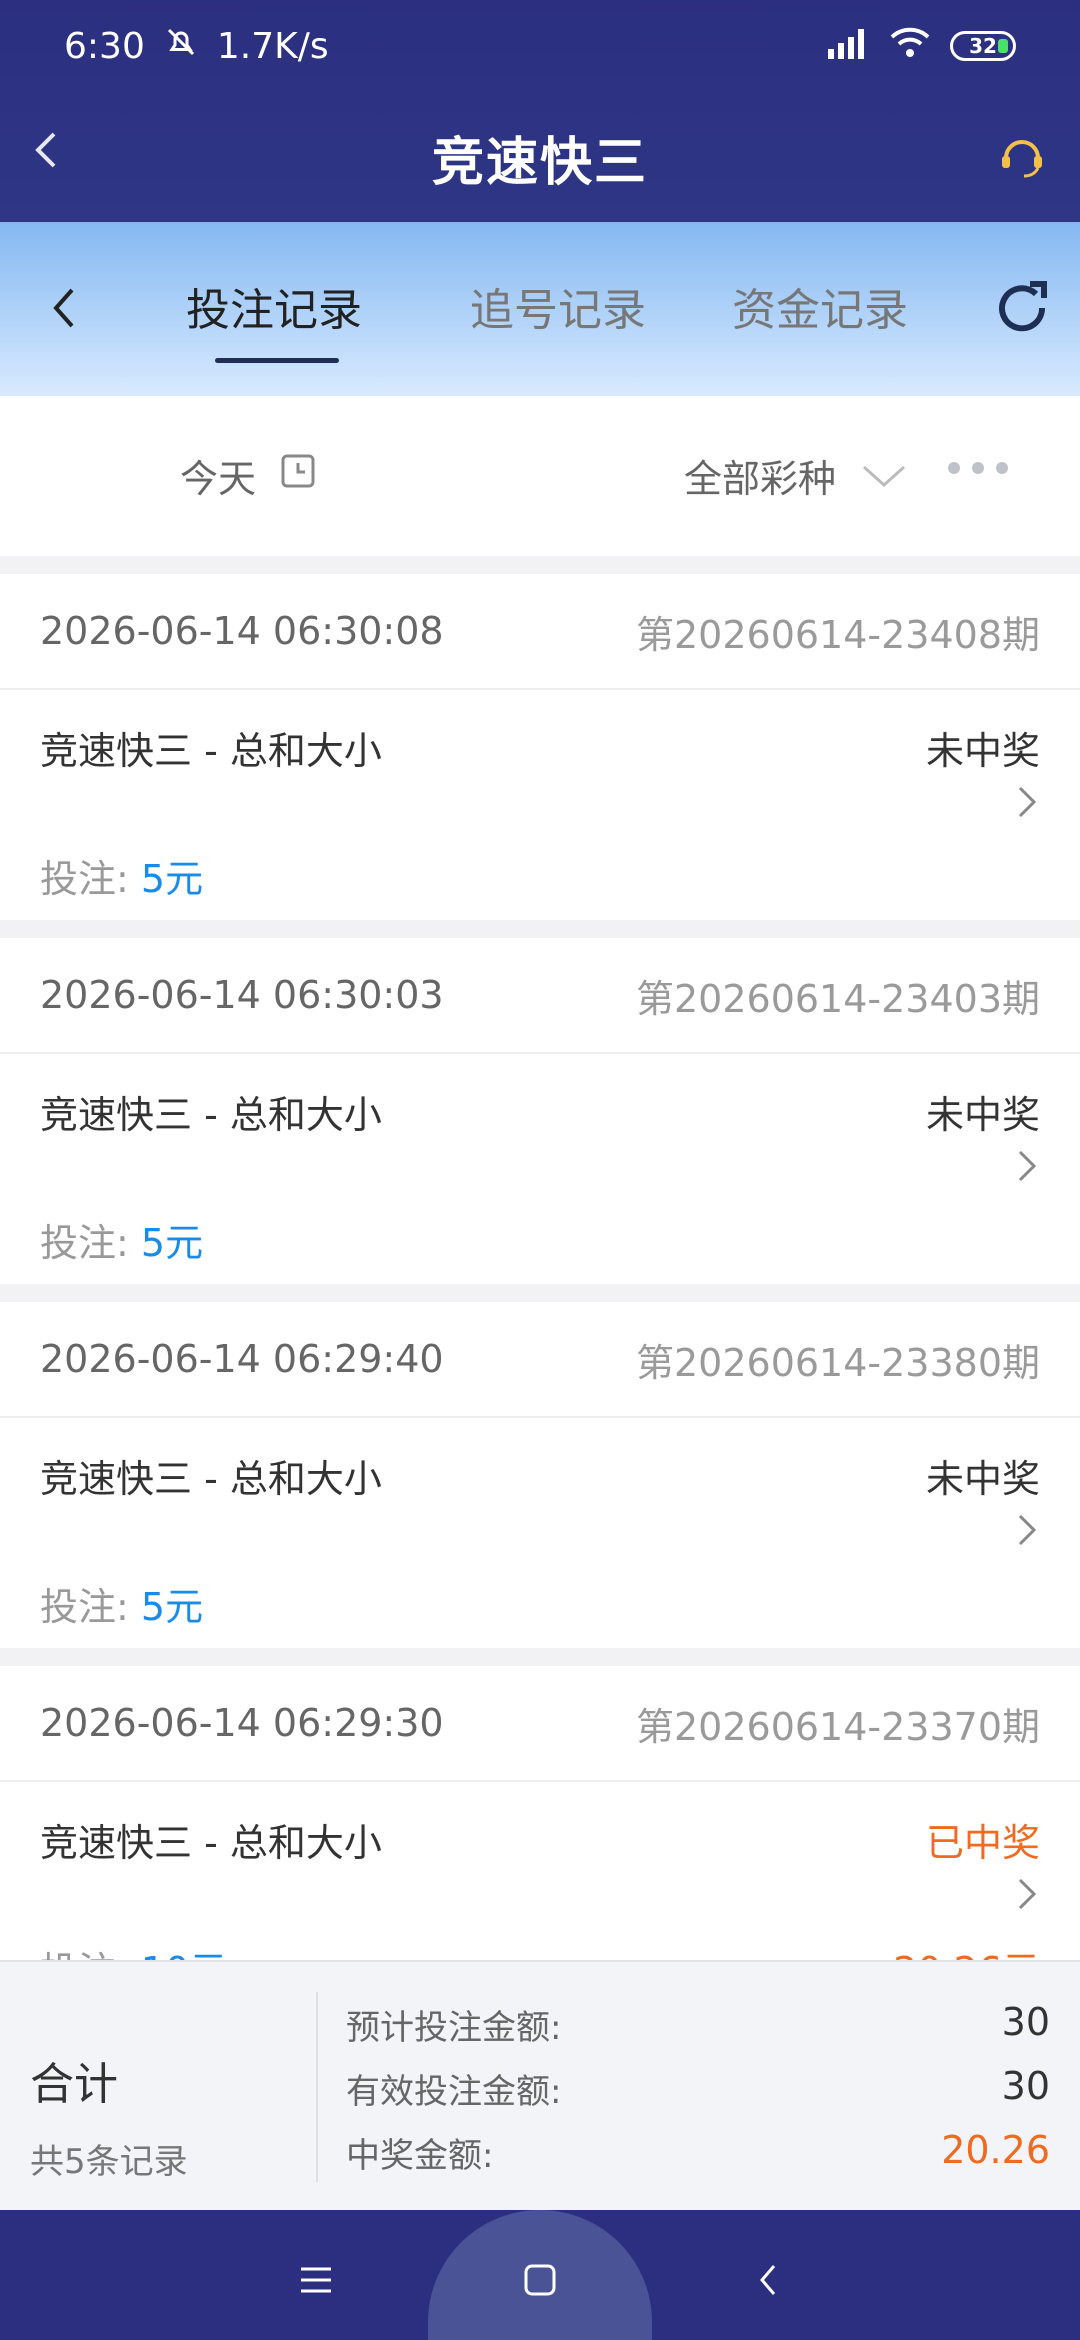 The image size is (1080, 2340). What do you see at coordinates (109, 2162) in the screenshot?
I see `summary-count: 共5条记录` at bounding box center [109, 2162].